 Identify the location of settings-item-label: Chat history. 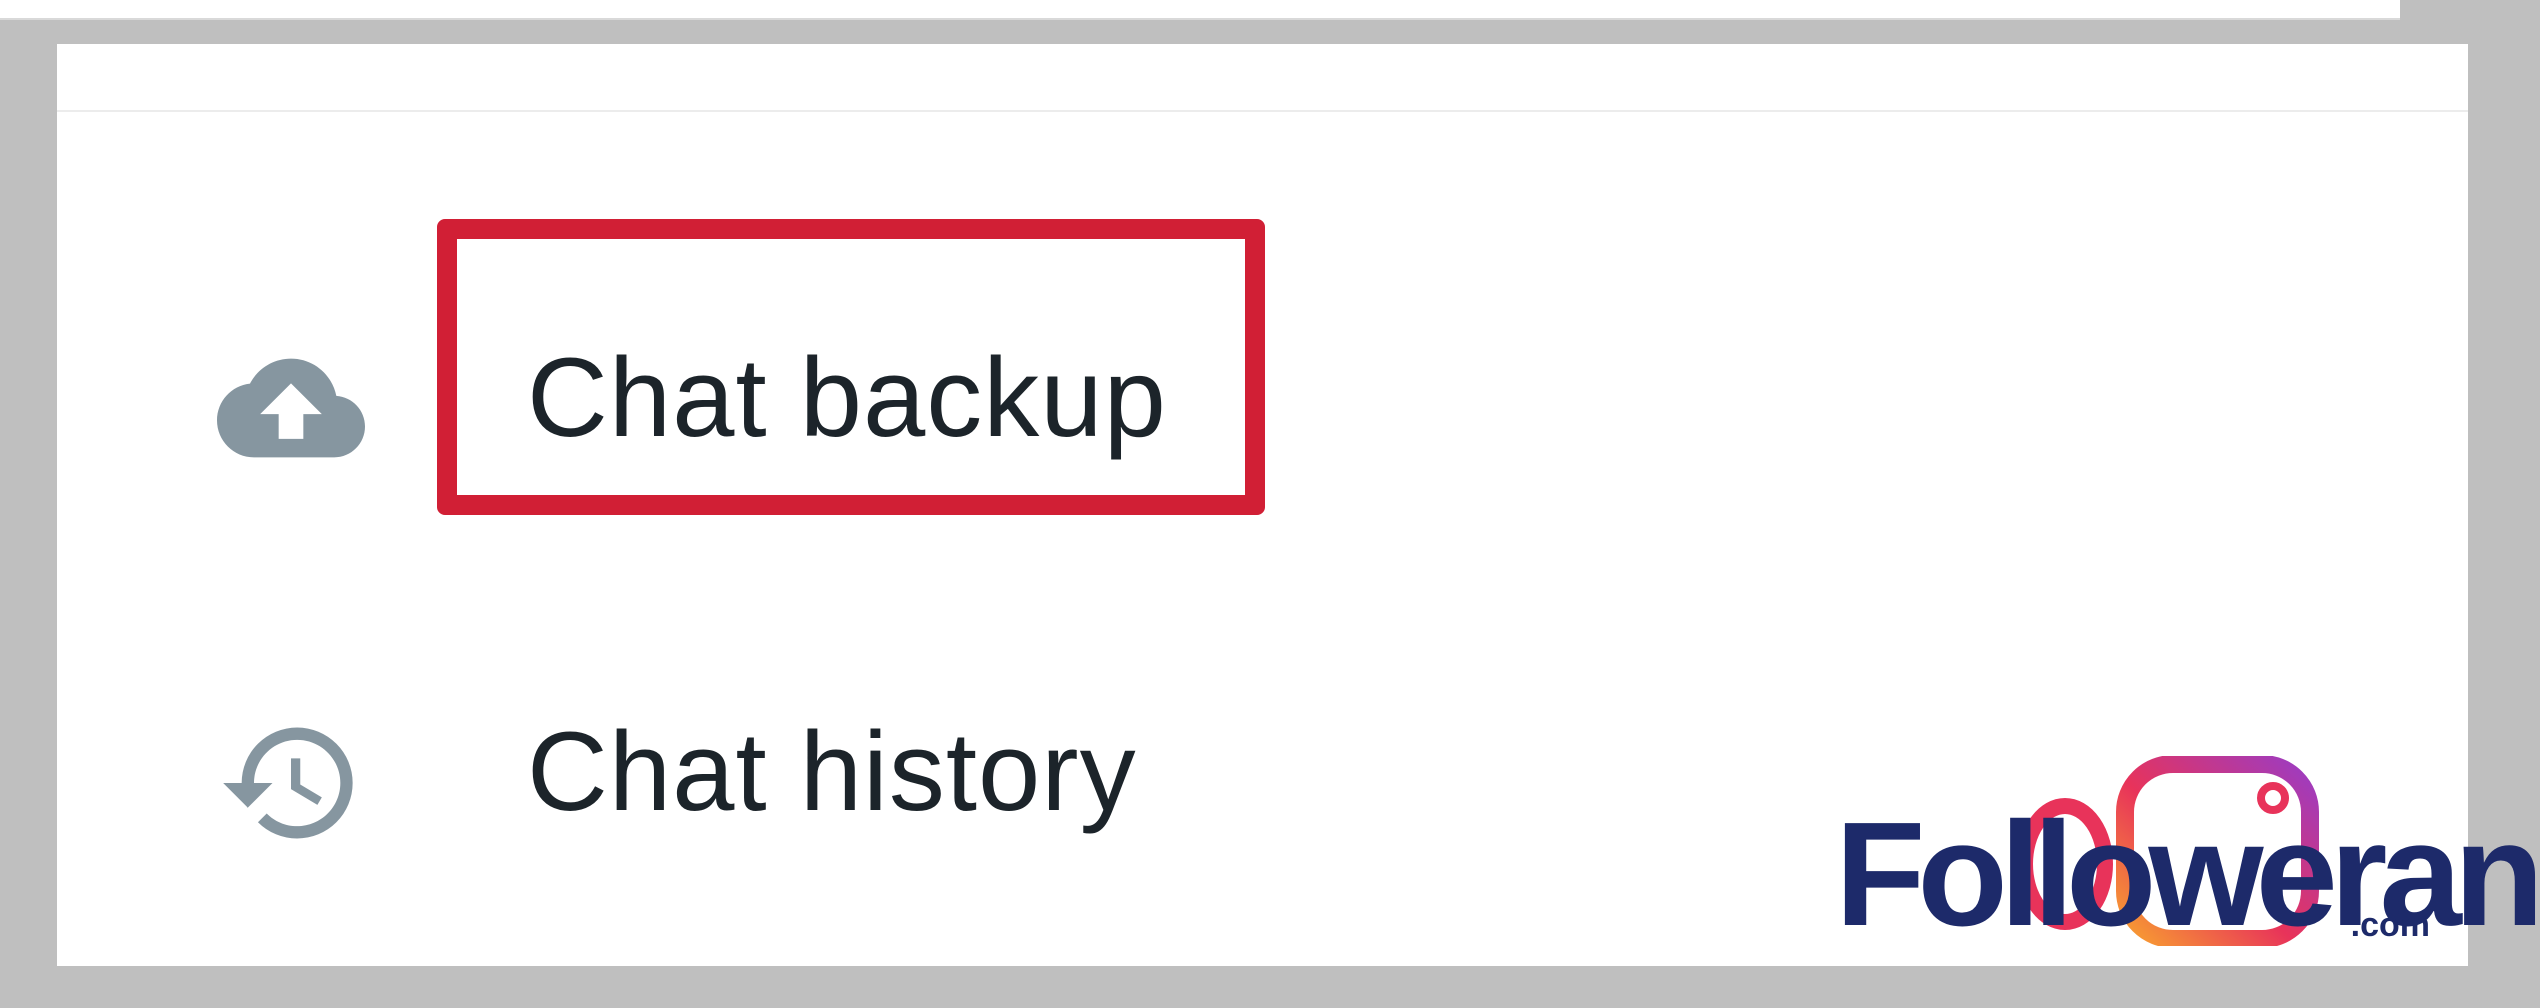
(832, 771).